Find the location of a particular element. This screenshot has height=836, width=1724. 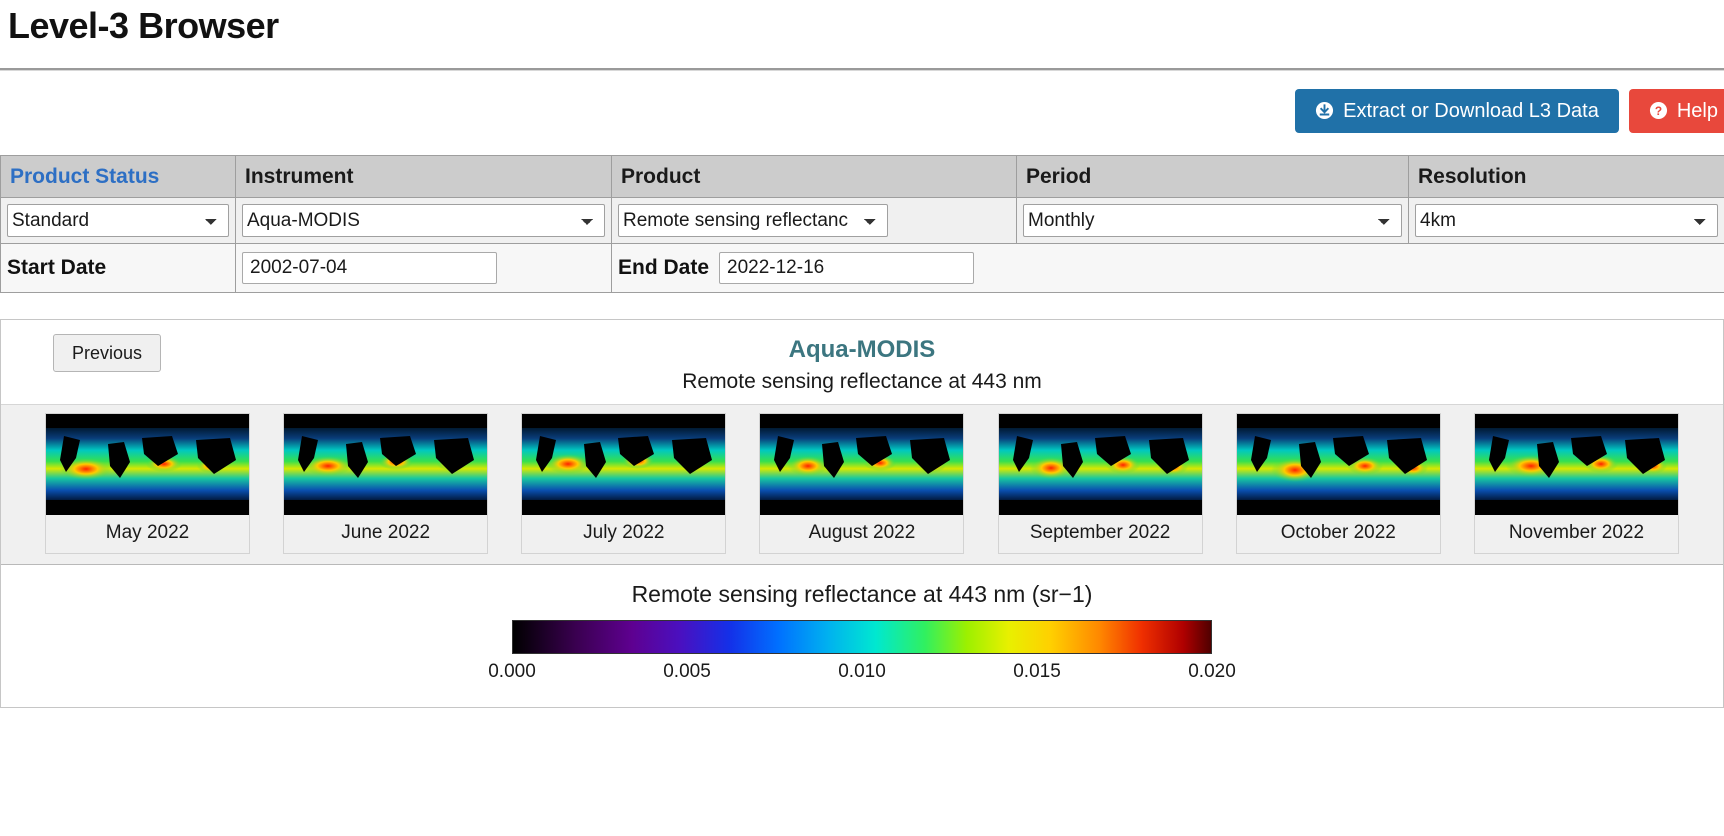

colorbar-ticks: 0.000 0.005 0.010 0.015 0.020 is located at coordinates (862, 673).